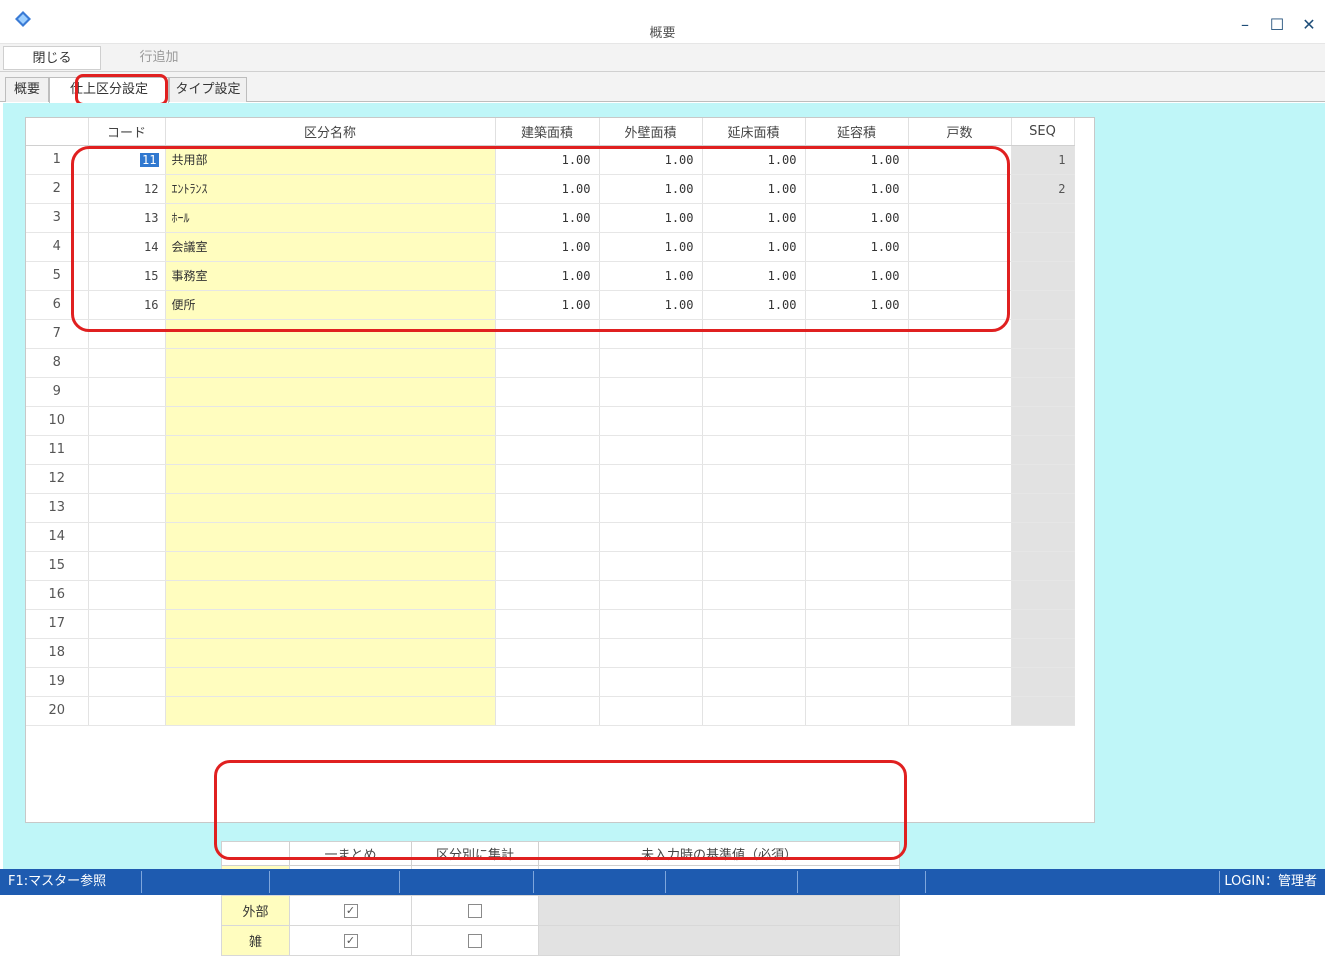 The image size is (1325, 956). What do you see at coordinates (350, 940) in the screenshot?
I see `combine-checkbox: ✓` at bounding box center [350, 940].